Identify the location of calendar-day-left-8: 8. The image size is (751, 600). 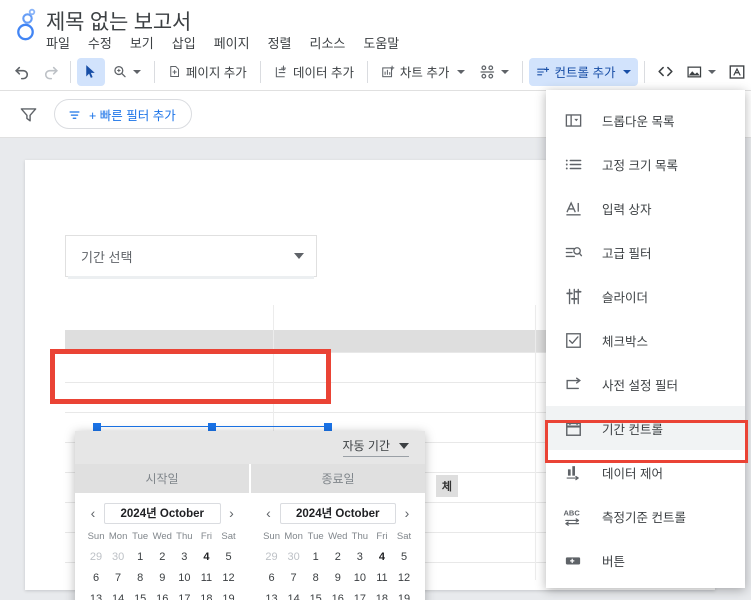
(140, 578).